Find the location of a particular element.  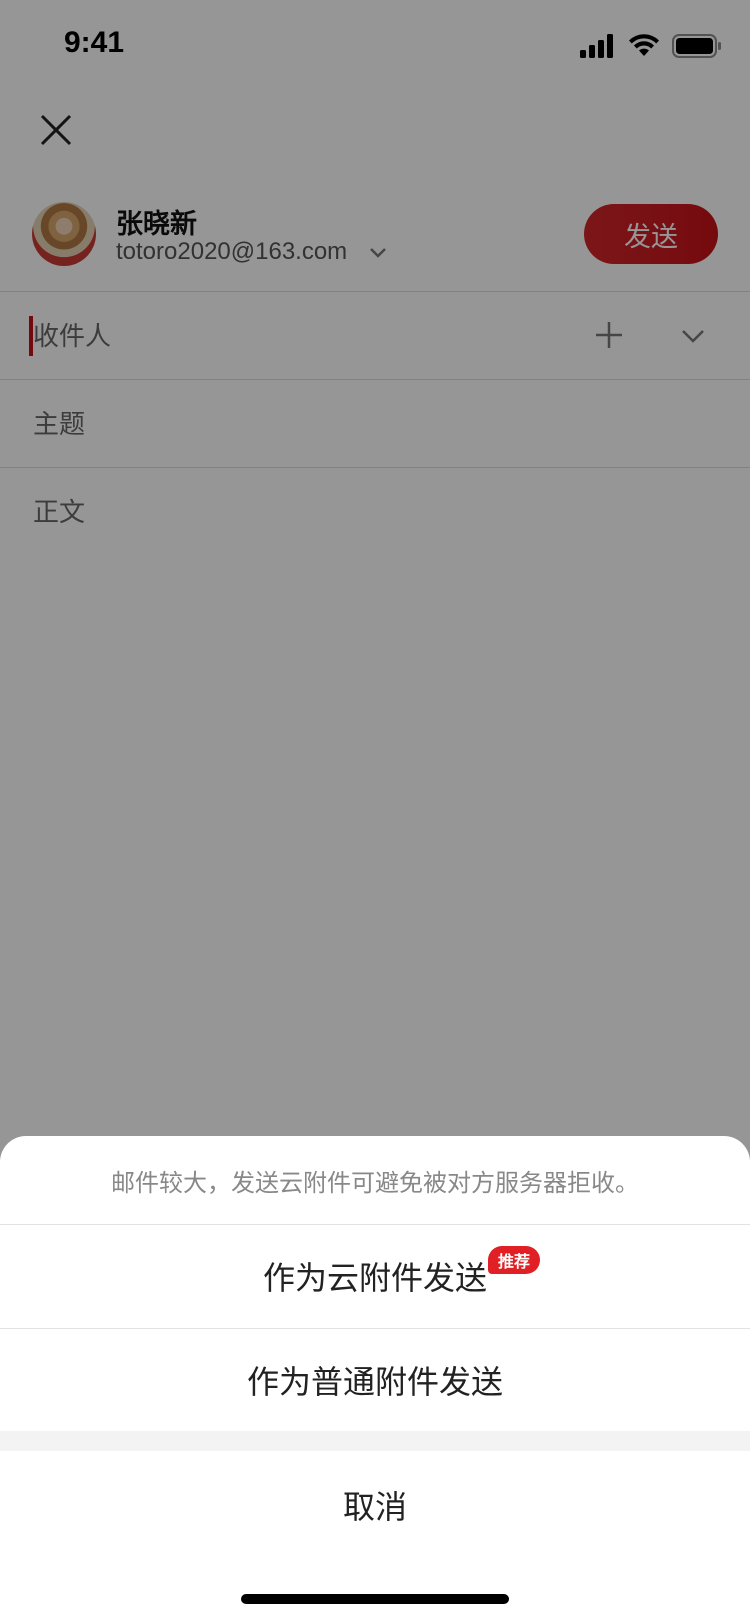

cancel-button: 取消 is located at coordinates (375, 1505).